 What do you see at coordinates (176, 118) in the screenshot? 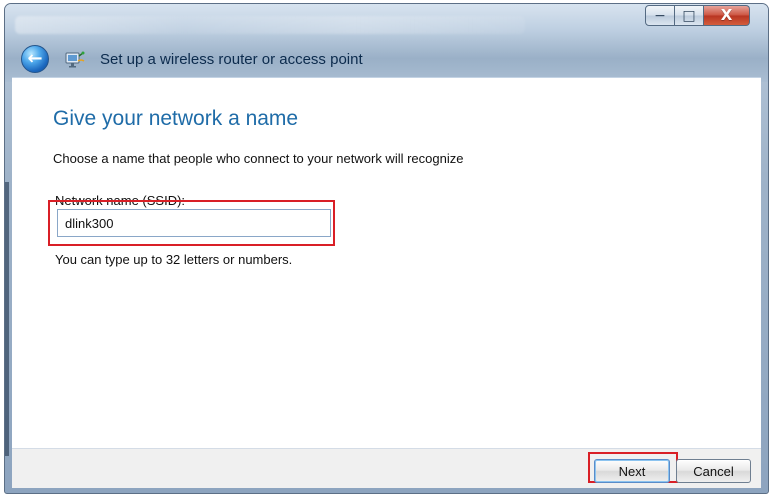
I see `page-title: Give your network a name` at bounding box center [176, 118].